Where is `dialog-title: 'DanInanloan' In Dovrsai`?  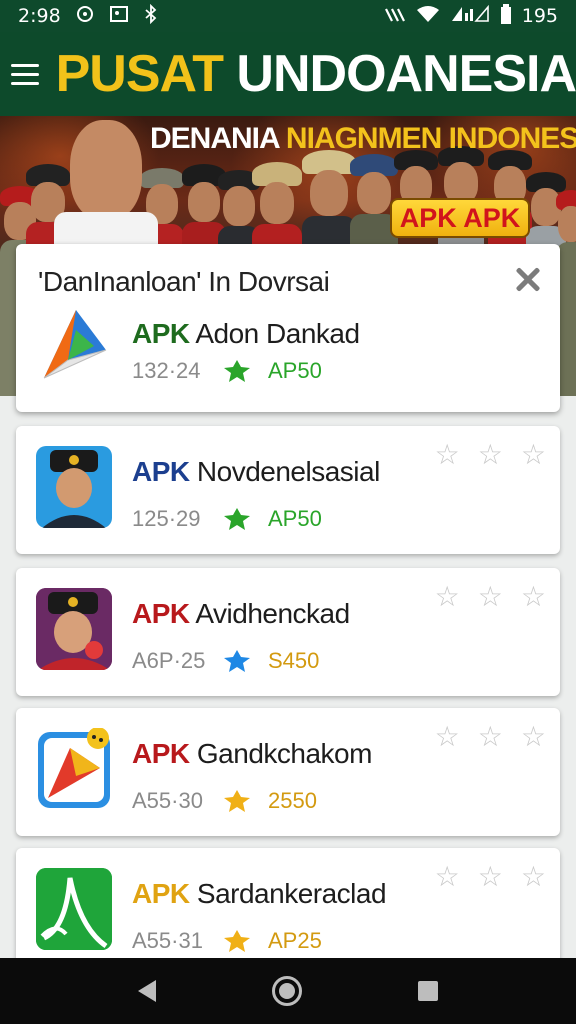
dialog-title: 'DanInanloan' In Dovrsai is located at coordinates (184, 281).